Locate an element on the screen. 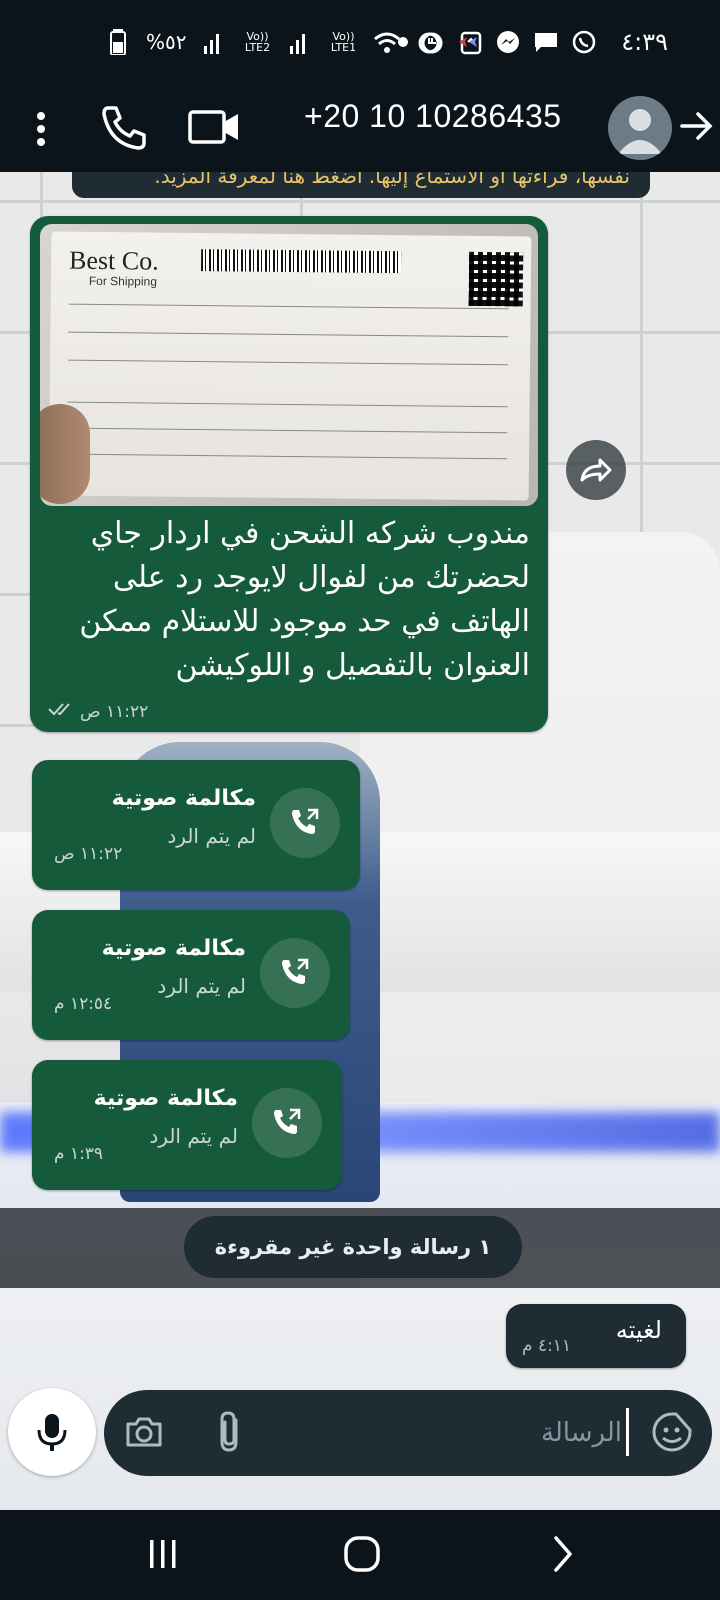 Image resolution: width=720 pixels, height=1600 pixels. notification-dot is located at coordinates (403, 42).